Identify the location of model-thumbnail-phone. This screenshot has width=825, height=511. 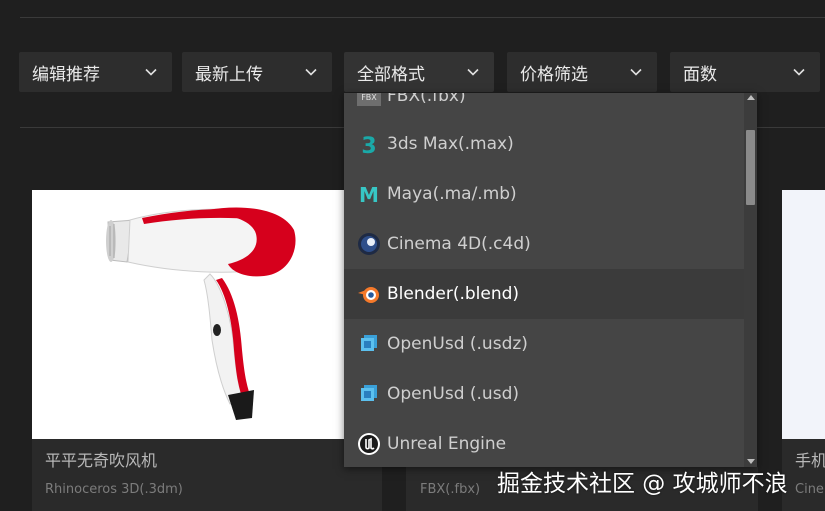
(803, 314).